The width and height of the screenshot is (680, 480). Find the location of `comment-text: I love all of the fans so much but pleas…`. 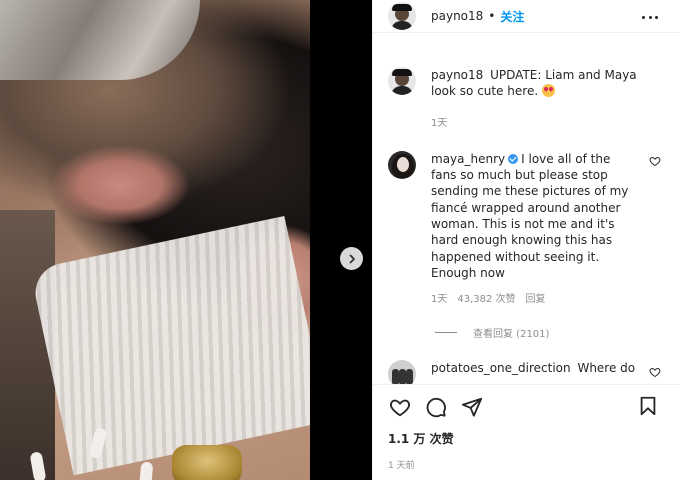

comment-text: I love all of the fans so much but pleas… is located at coordinates (530, 215).